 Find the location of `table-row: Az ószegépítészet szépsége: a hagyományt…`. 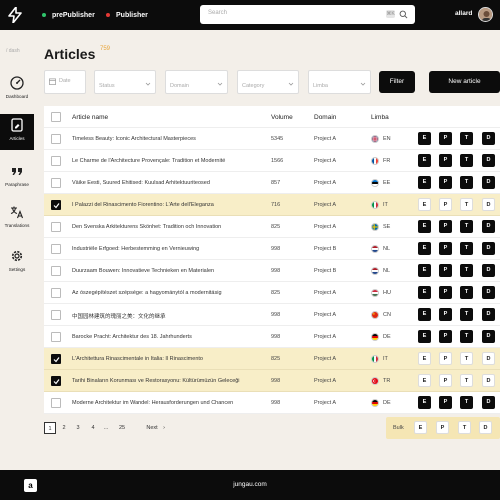

table-row: Az ószegépítészet szépsége: a hagyományt… is located at coordinates (272, 293).